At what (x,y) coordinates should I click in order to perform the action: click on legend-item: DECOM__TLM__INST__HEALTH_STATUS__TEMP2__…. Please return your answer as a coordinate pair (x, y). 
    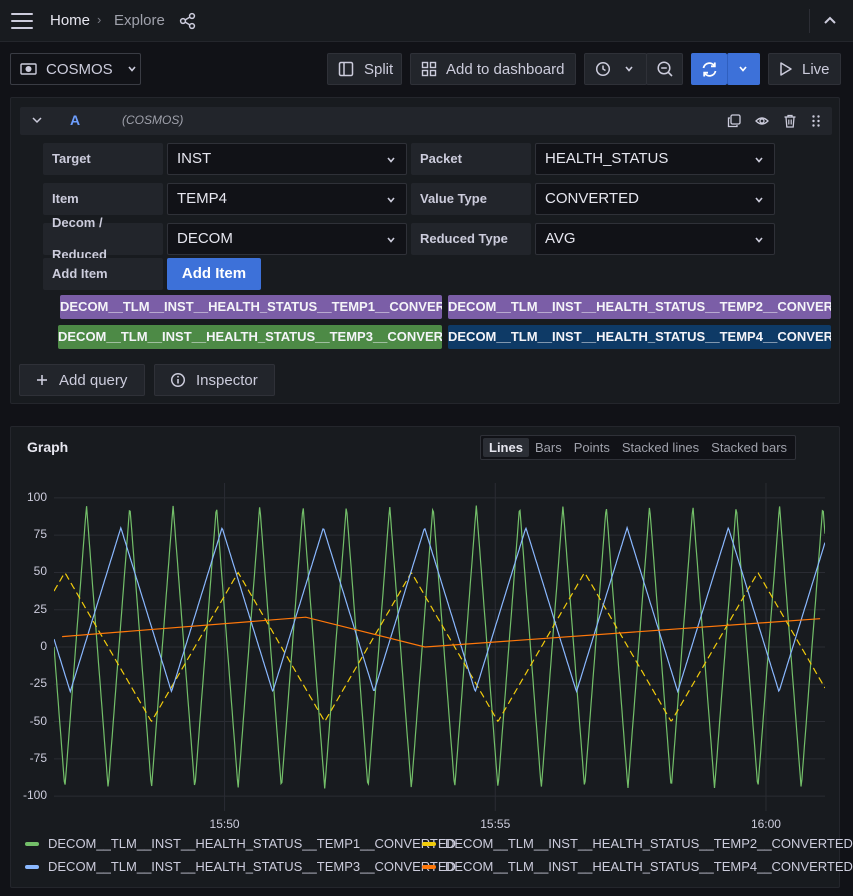
    Looking at the image, I should click on (637, 843).